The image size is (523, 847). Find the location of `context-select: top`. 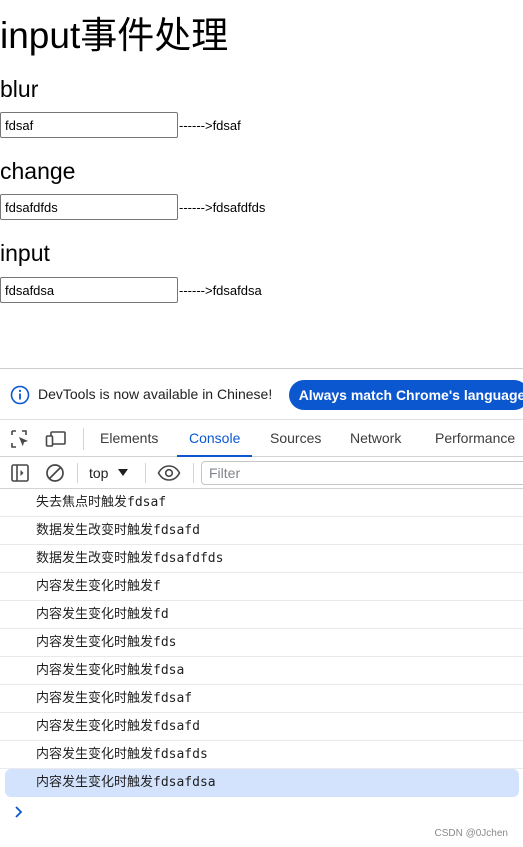

context-select: top is located at coordinates (109, 473).